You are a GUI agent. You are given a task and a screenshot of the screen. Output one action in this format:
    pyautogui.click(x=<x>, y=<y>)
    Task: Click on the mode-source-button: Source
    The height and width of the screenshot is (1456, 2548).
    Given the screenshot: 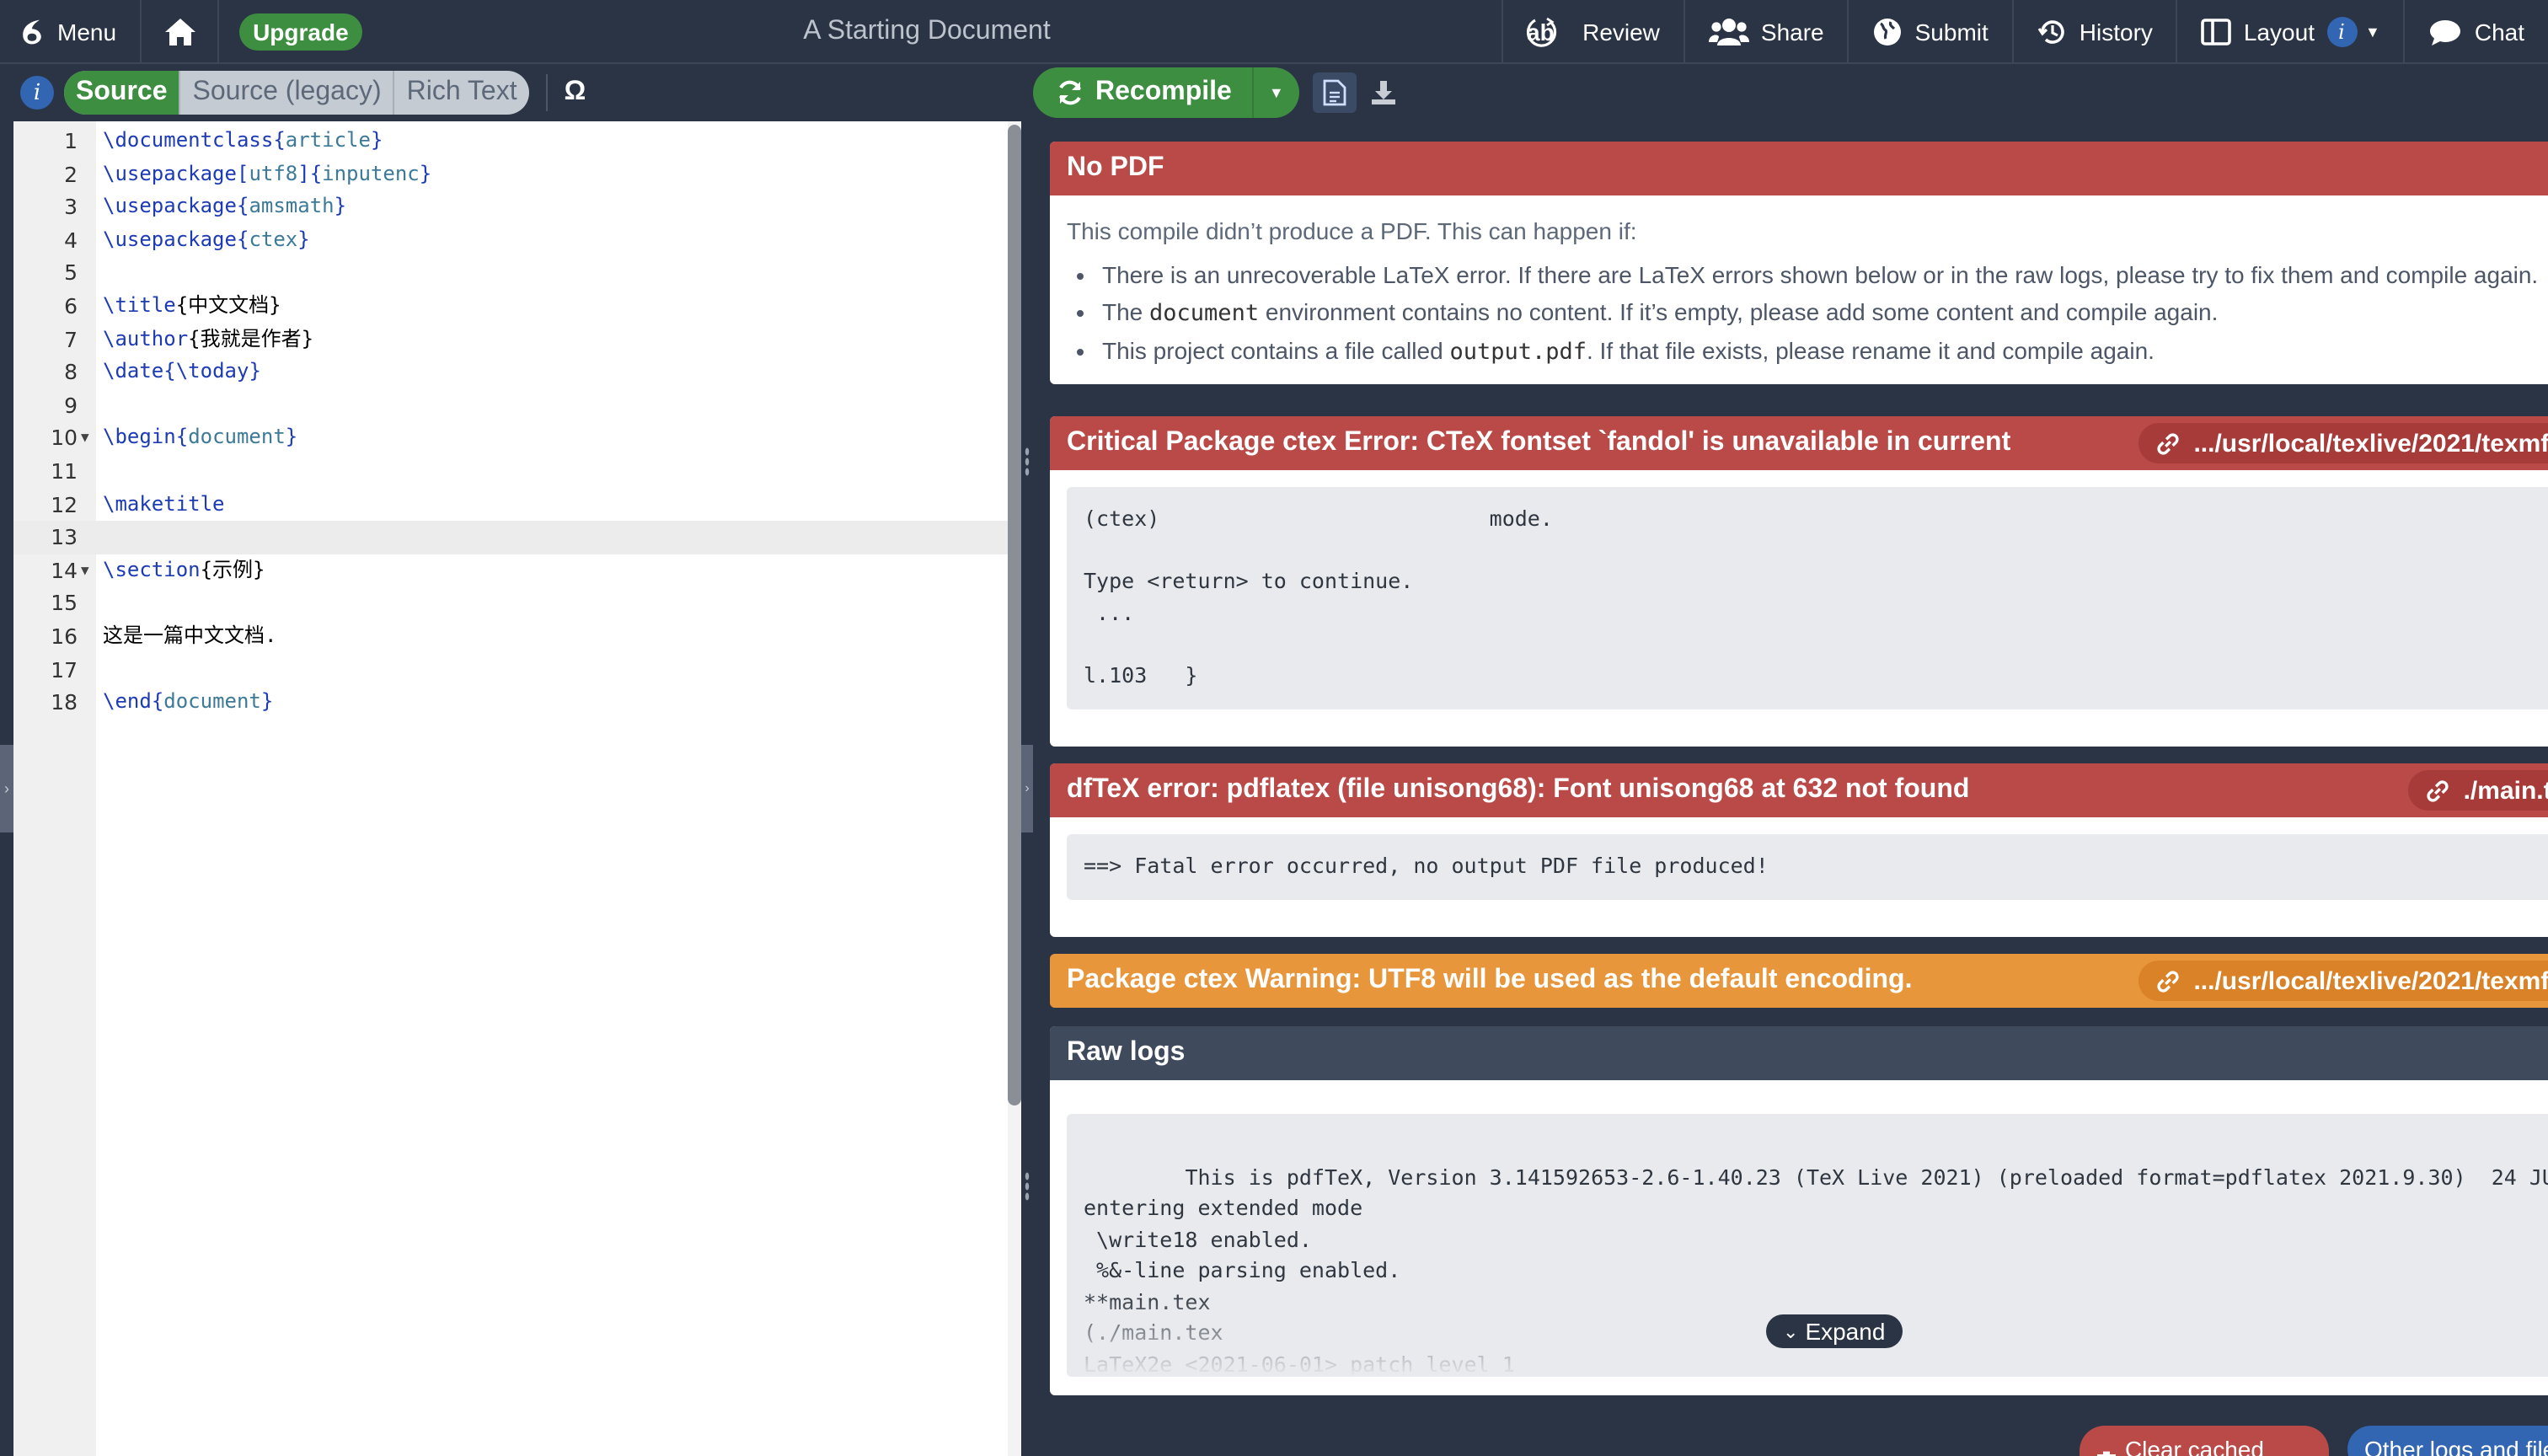 What is the action you would take?
    pyautogui.click(x=121, y=93)
    